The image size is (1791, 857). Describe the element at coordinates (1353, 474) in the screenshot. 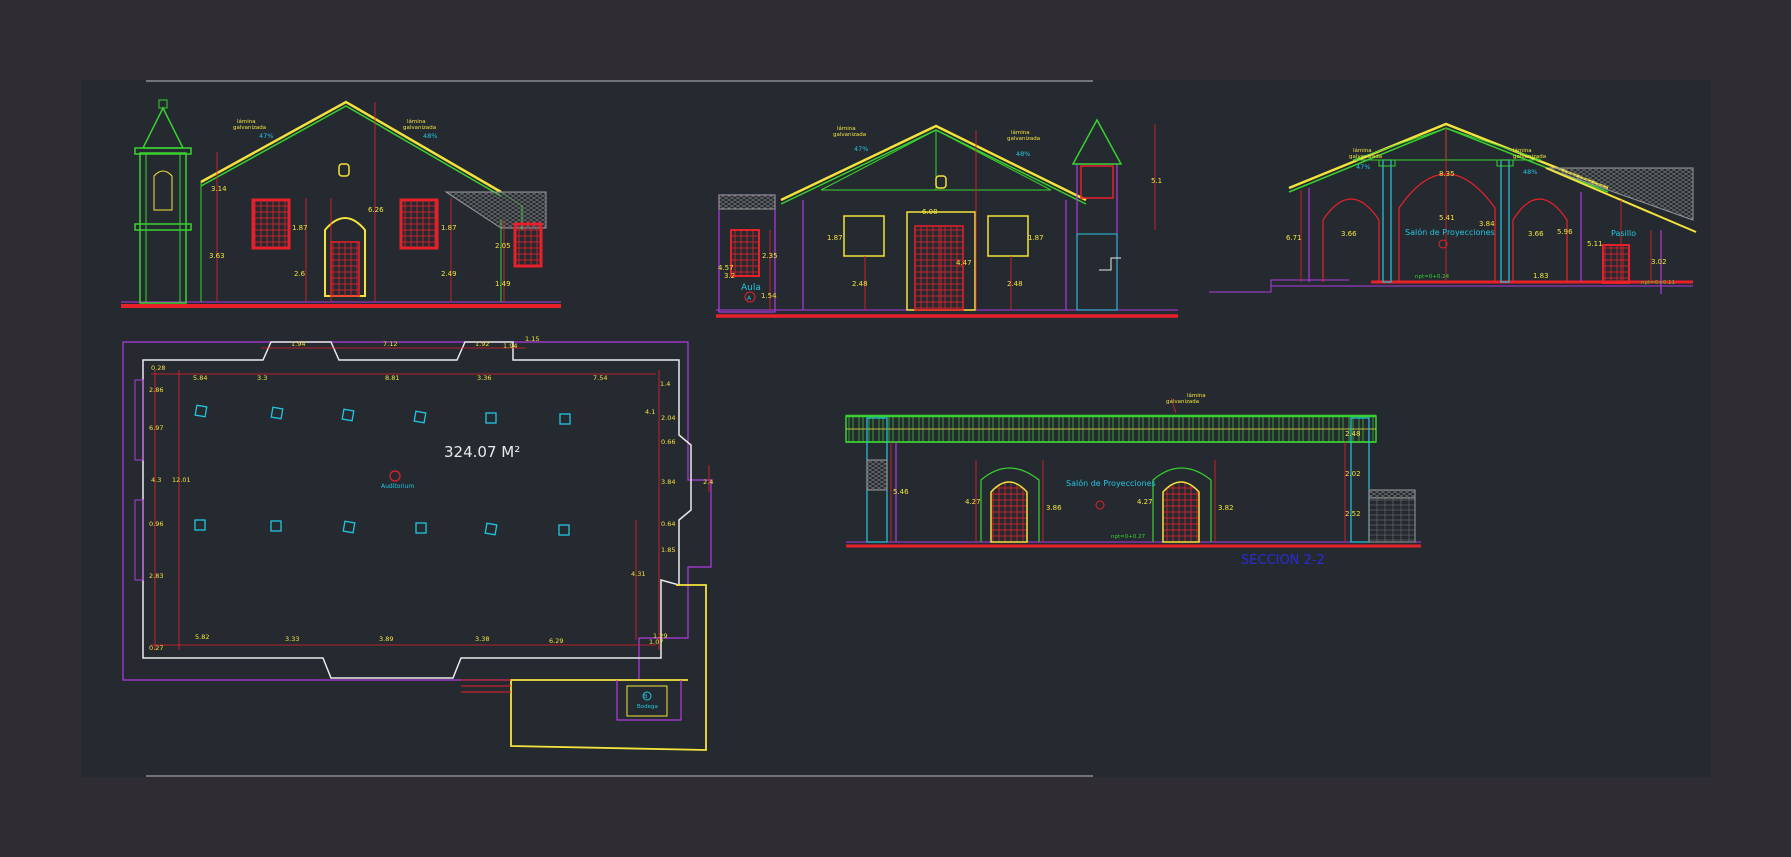

I see `s2-dim: 2.02` at that location.